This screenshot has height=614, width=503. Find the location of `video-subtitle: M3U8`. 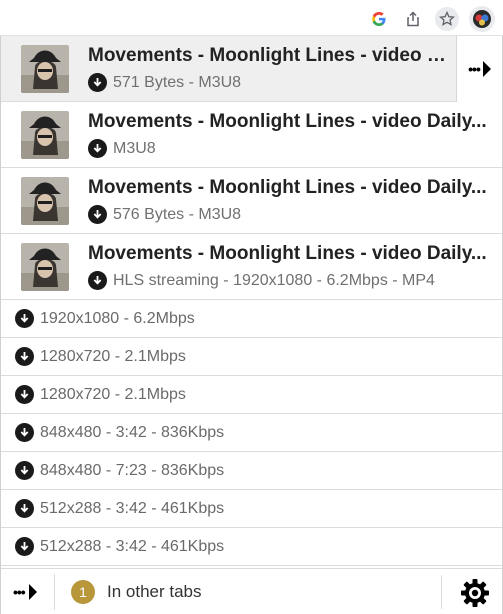

video-subtitle: M3U8 is located at coordinates (122, 148).